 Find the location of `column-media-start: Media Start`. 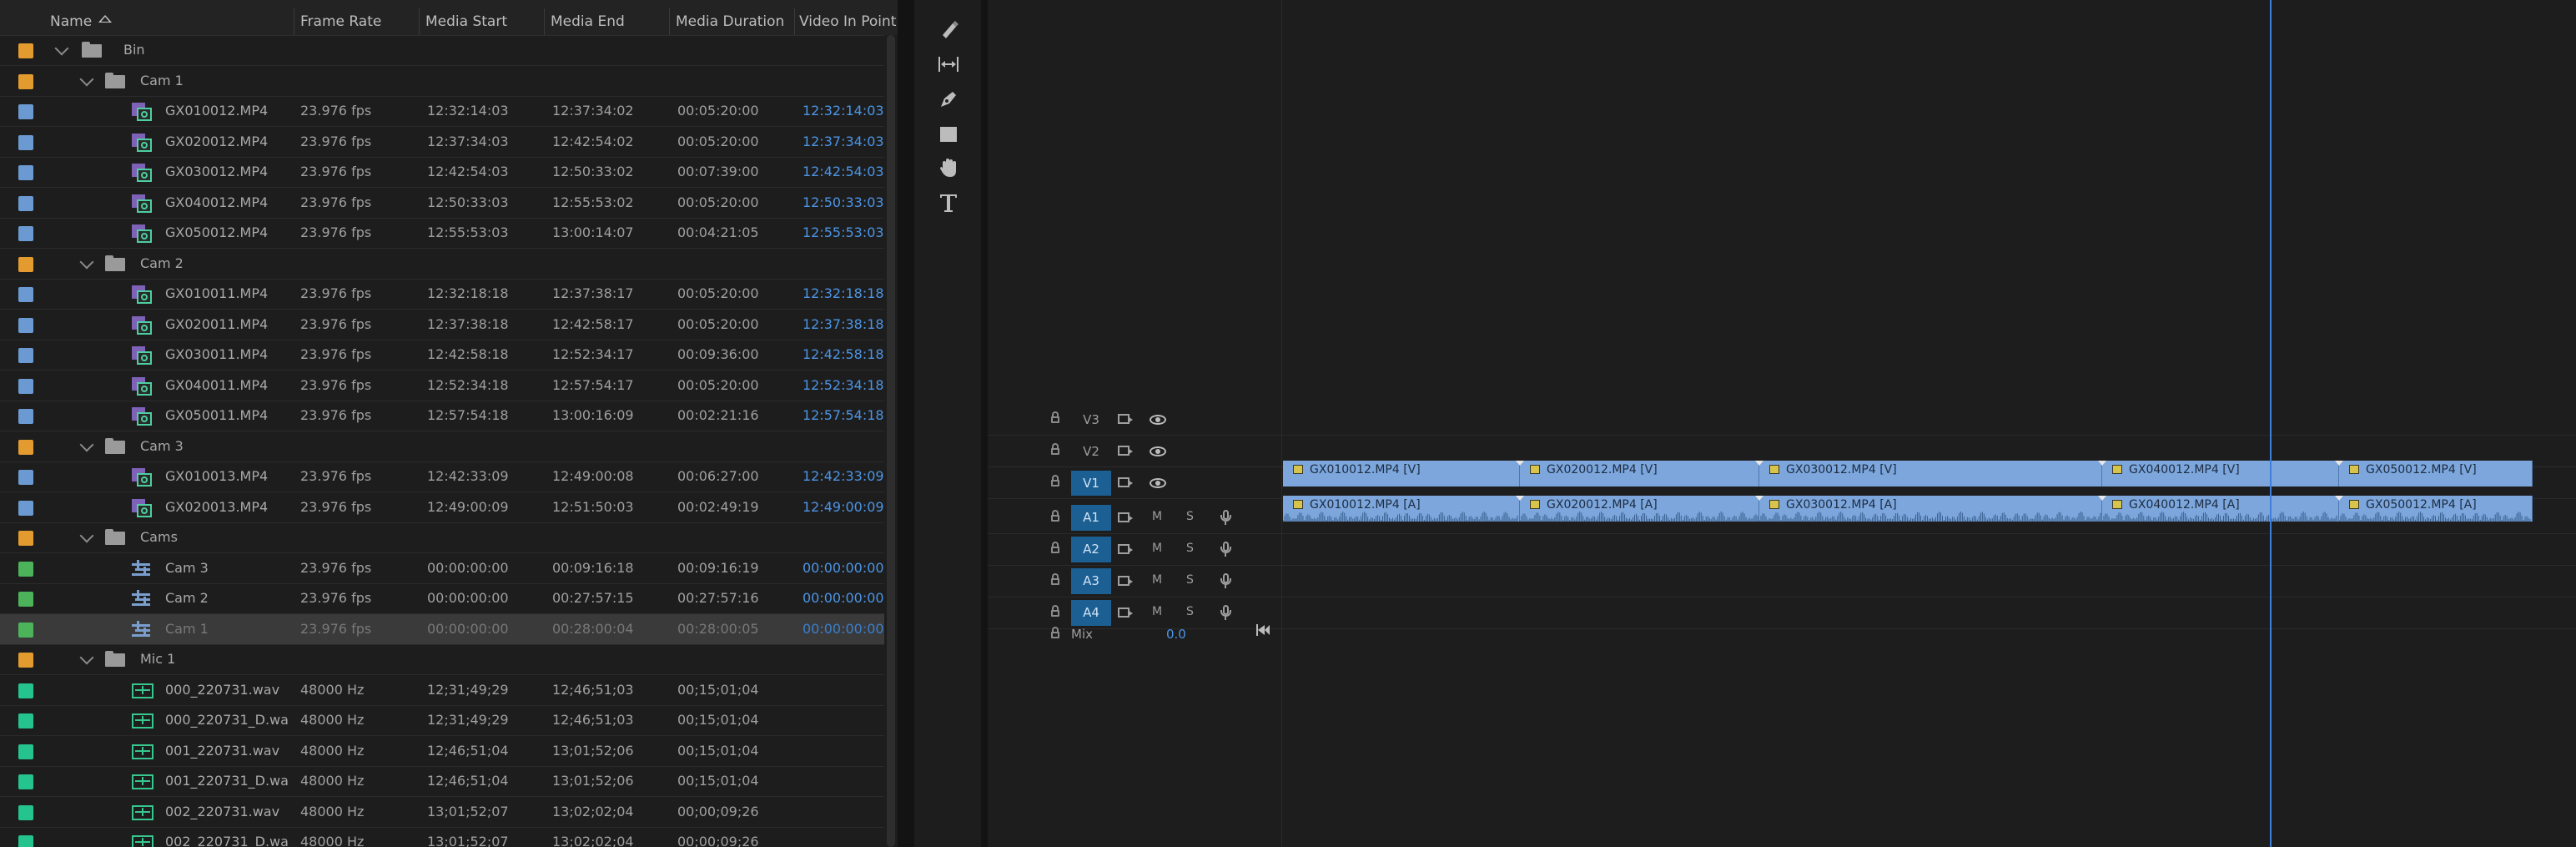

column-media-start: Media Start is located at coordinates (466, 17).